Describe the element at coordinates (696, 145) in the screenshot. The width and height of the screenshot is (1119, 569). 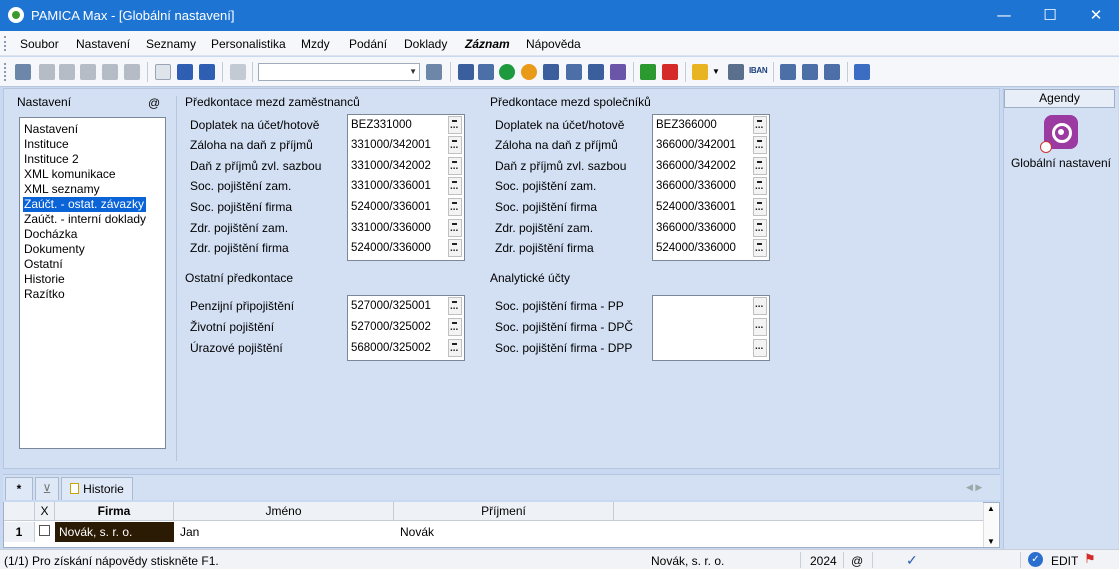
I see `spol-field-zaloha: 366000/342001` at that location.